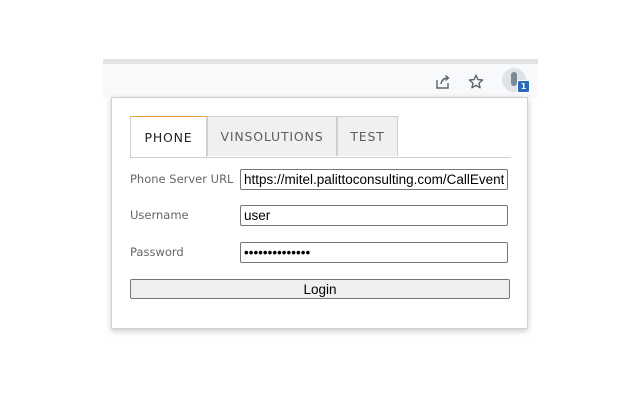 The height and width of the screenshot is (400, 640). I want to click on star-icon, so click(476, 82).